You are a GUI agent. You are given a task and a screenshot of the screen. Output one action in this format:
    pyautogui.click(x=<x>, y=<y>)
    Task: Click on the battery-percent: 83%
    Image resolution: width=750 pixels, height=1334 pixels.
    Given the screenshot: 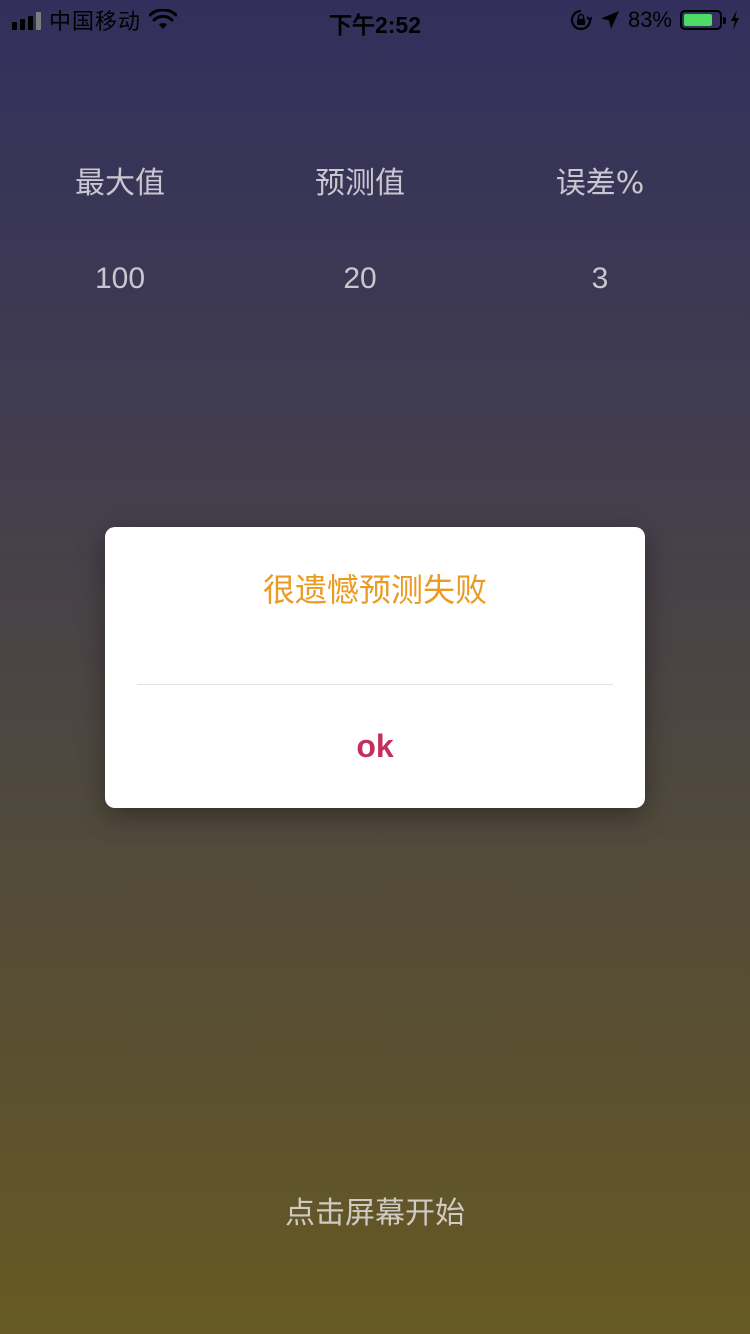 What is the action you would take?
    pyautogui.click(x=649, y=19)
    